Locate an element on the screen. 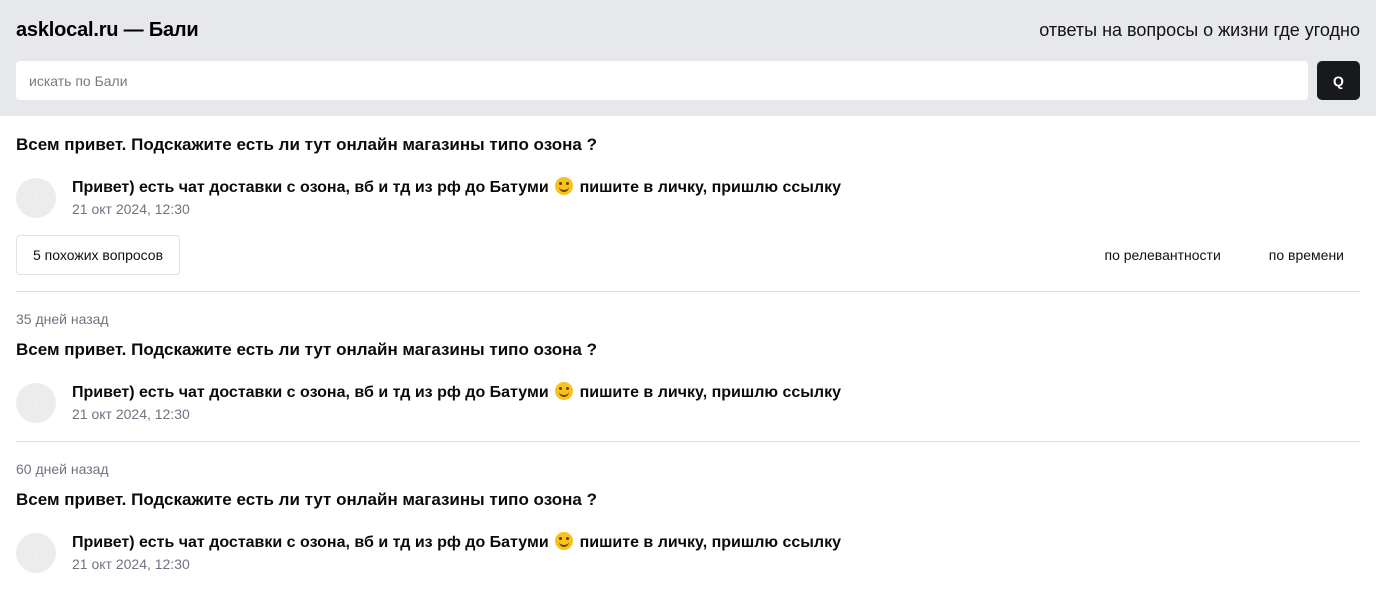 The height and width of the screenshot is (590, 1376). question-age: 60 дней назад is located at coordinates (62, 469).